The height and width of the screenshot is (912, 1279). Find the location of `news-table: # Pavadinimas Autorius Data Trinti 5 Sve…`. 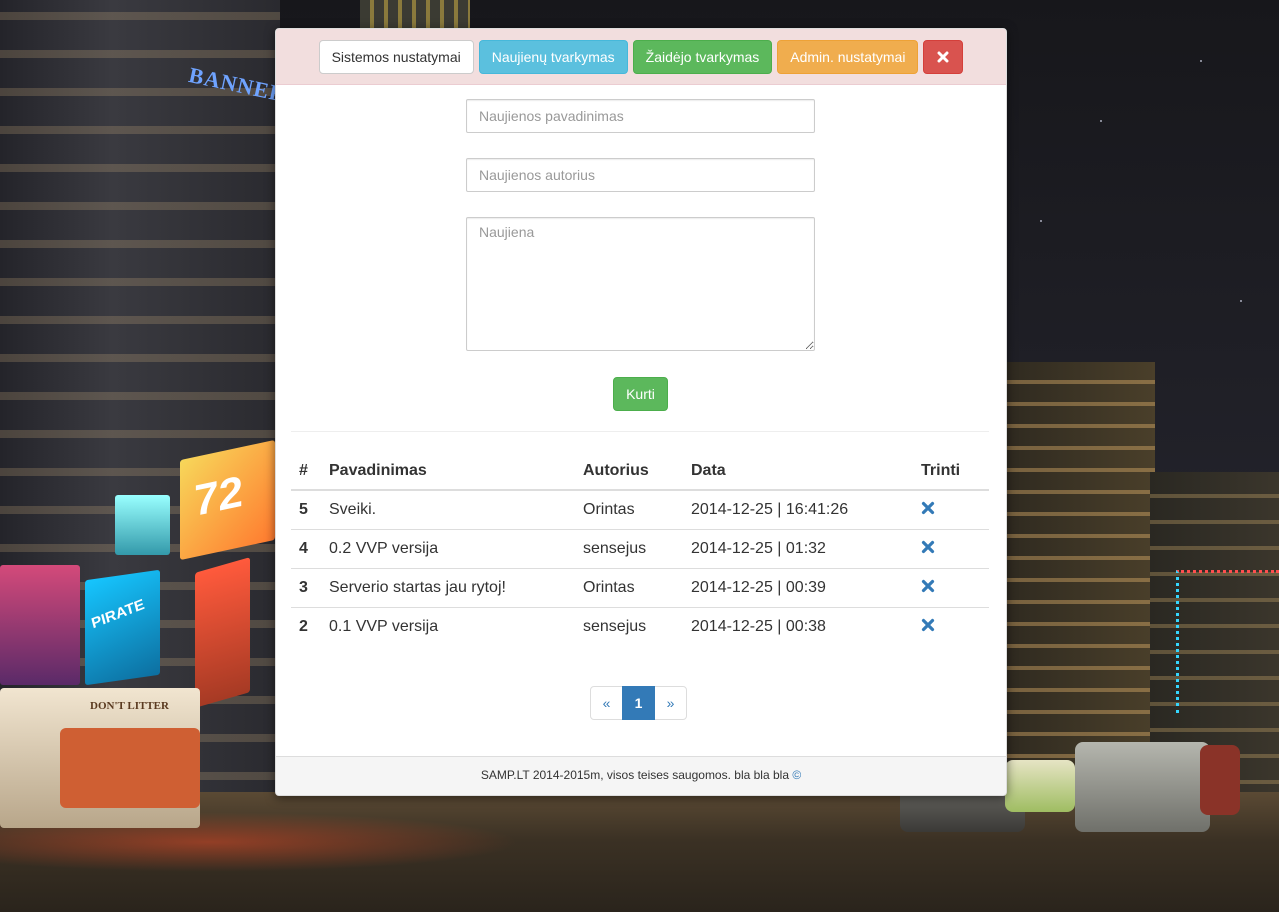

news-table: # Pavadinimas Autorius Data Trinti 5 Sve… is located at coordinates (640, 549).